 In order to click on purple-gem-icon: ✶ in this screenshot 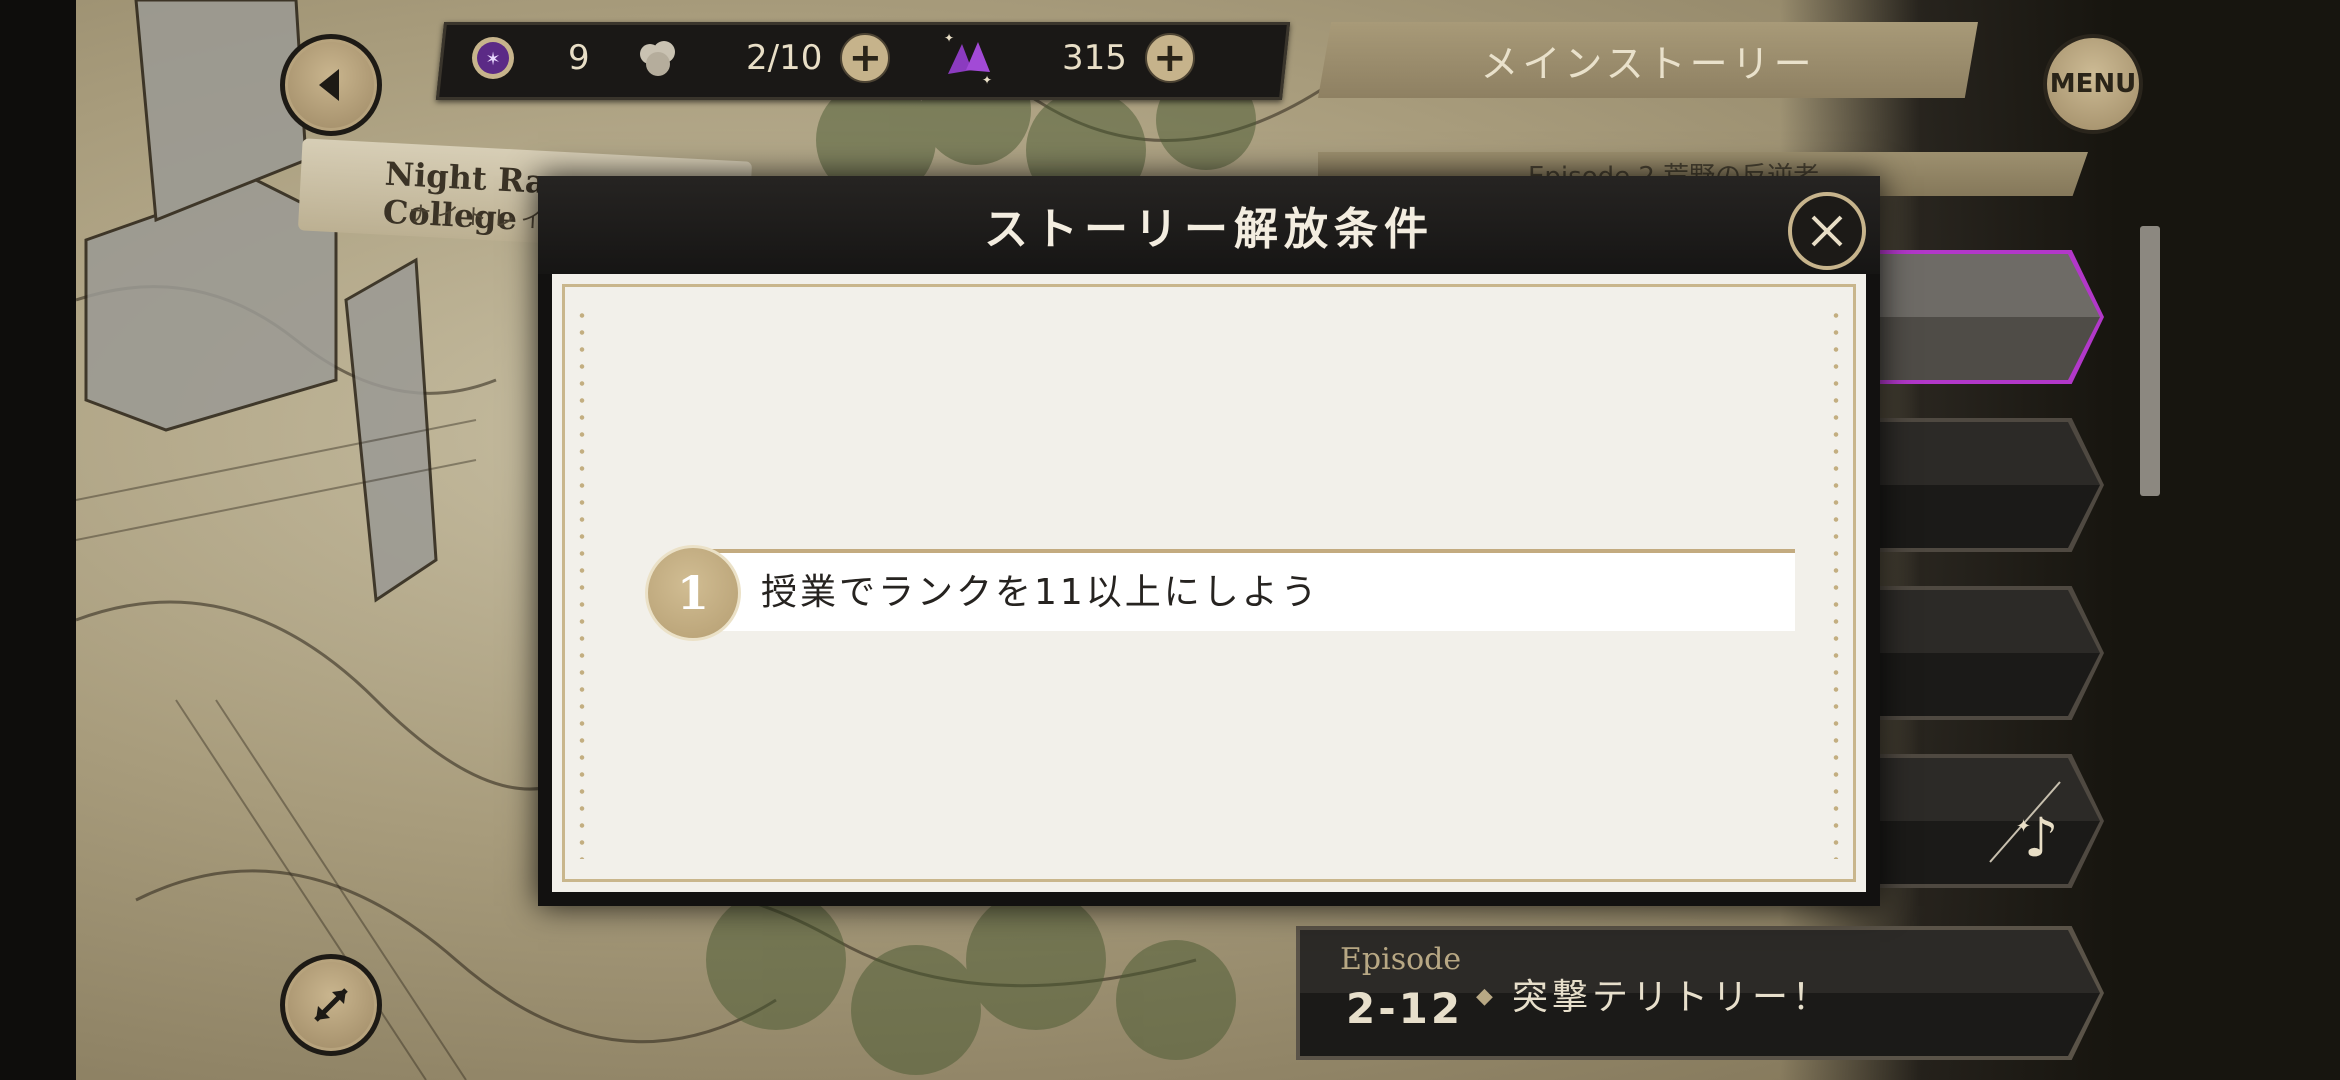, I will do `click(493, 58)`.